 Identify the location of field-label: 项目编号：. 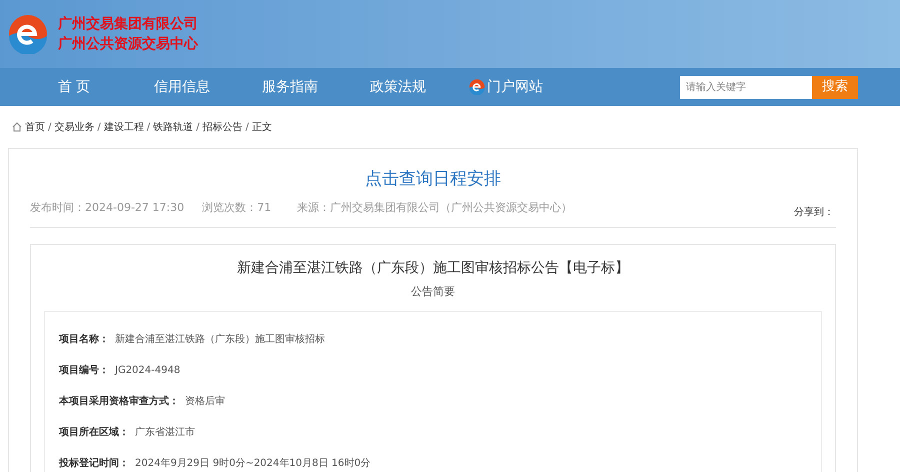
(84, 371).